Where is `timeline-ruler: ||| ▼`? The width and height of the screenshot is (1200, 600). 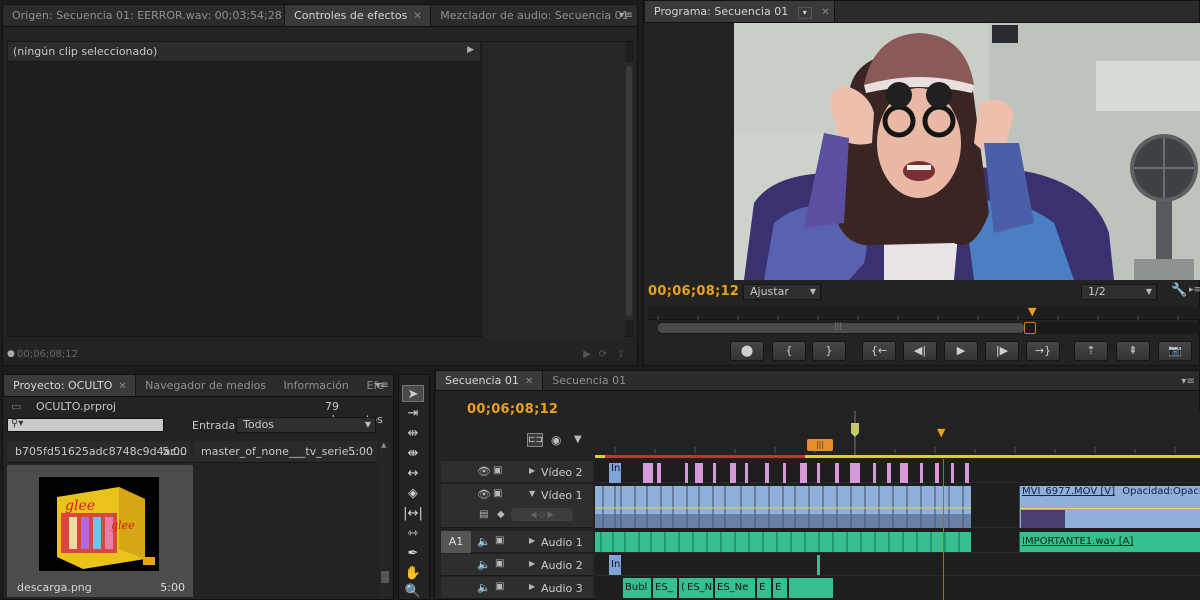 timeline-ruler: ||| ▼ is located at coordinates (897, 433).